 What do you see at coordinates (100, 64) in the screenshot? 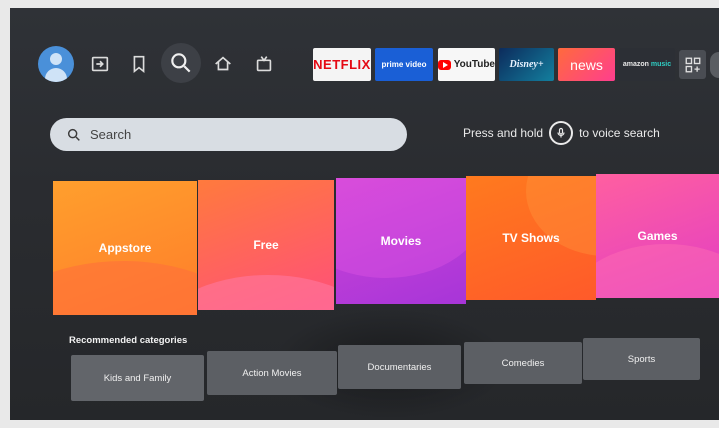
I see `input-icon` at bounding box center [100, 64].